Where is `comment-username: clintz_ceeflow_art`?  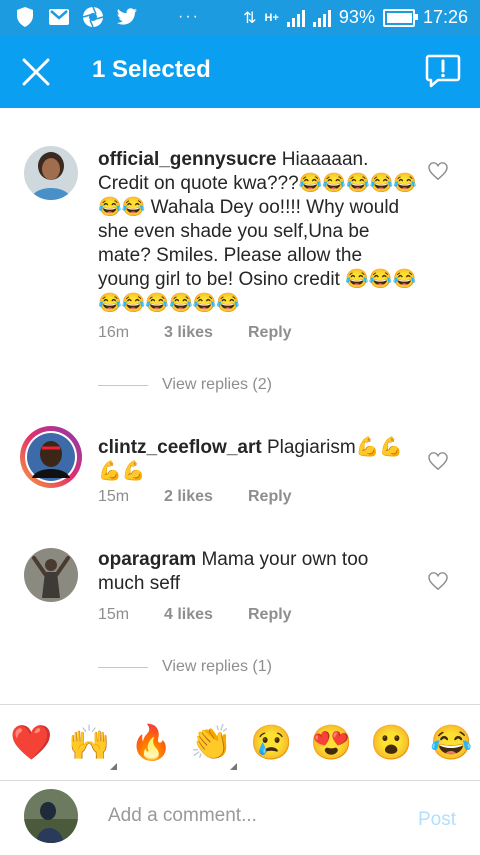 comment-username: clintz_ceeflow_art is located at coordinates (180, 447).